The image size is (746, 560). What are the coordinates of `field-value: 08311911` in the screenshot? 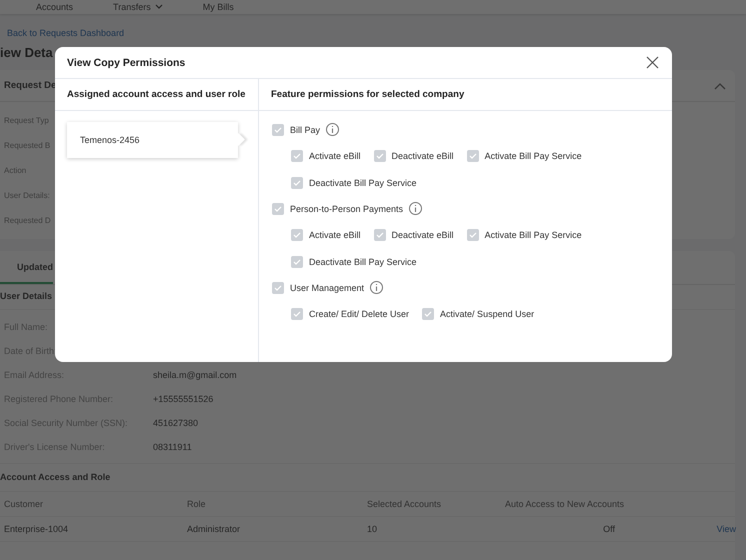 It's located at (172, 447).